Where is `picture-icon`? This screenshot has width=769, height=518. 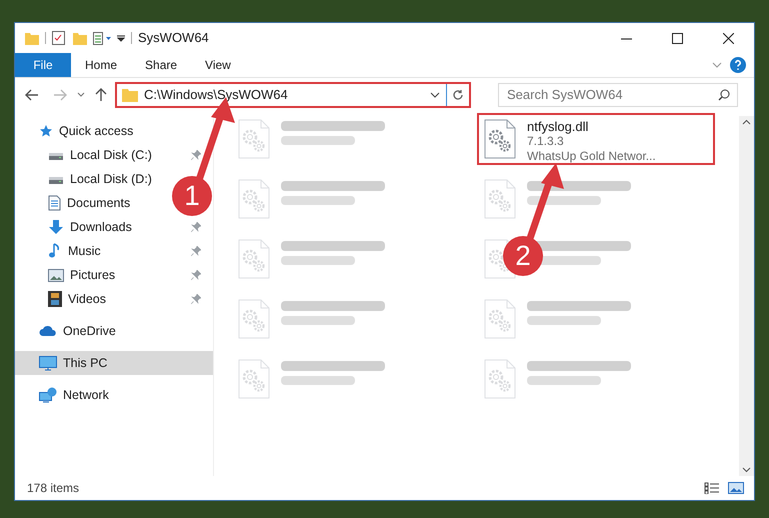
picture-icon is located at coordinates (56, 275).